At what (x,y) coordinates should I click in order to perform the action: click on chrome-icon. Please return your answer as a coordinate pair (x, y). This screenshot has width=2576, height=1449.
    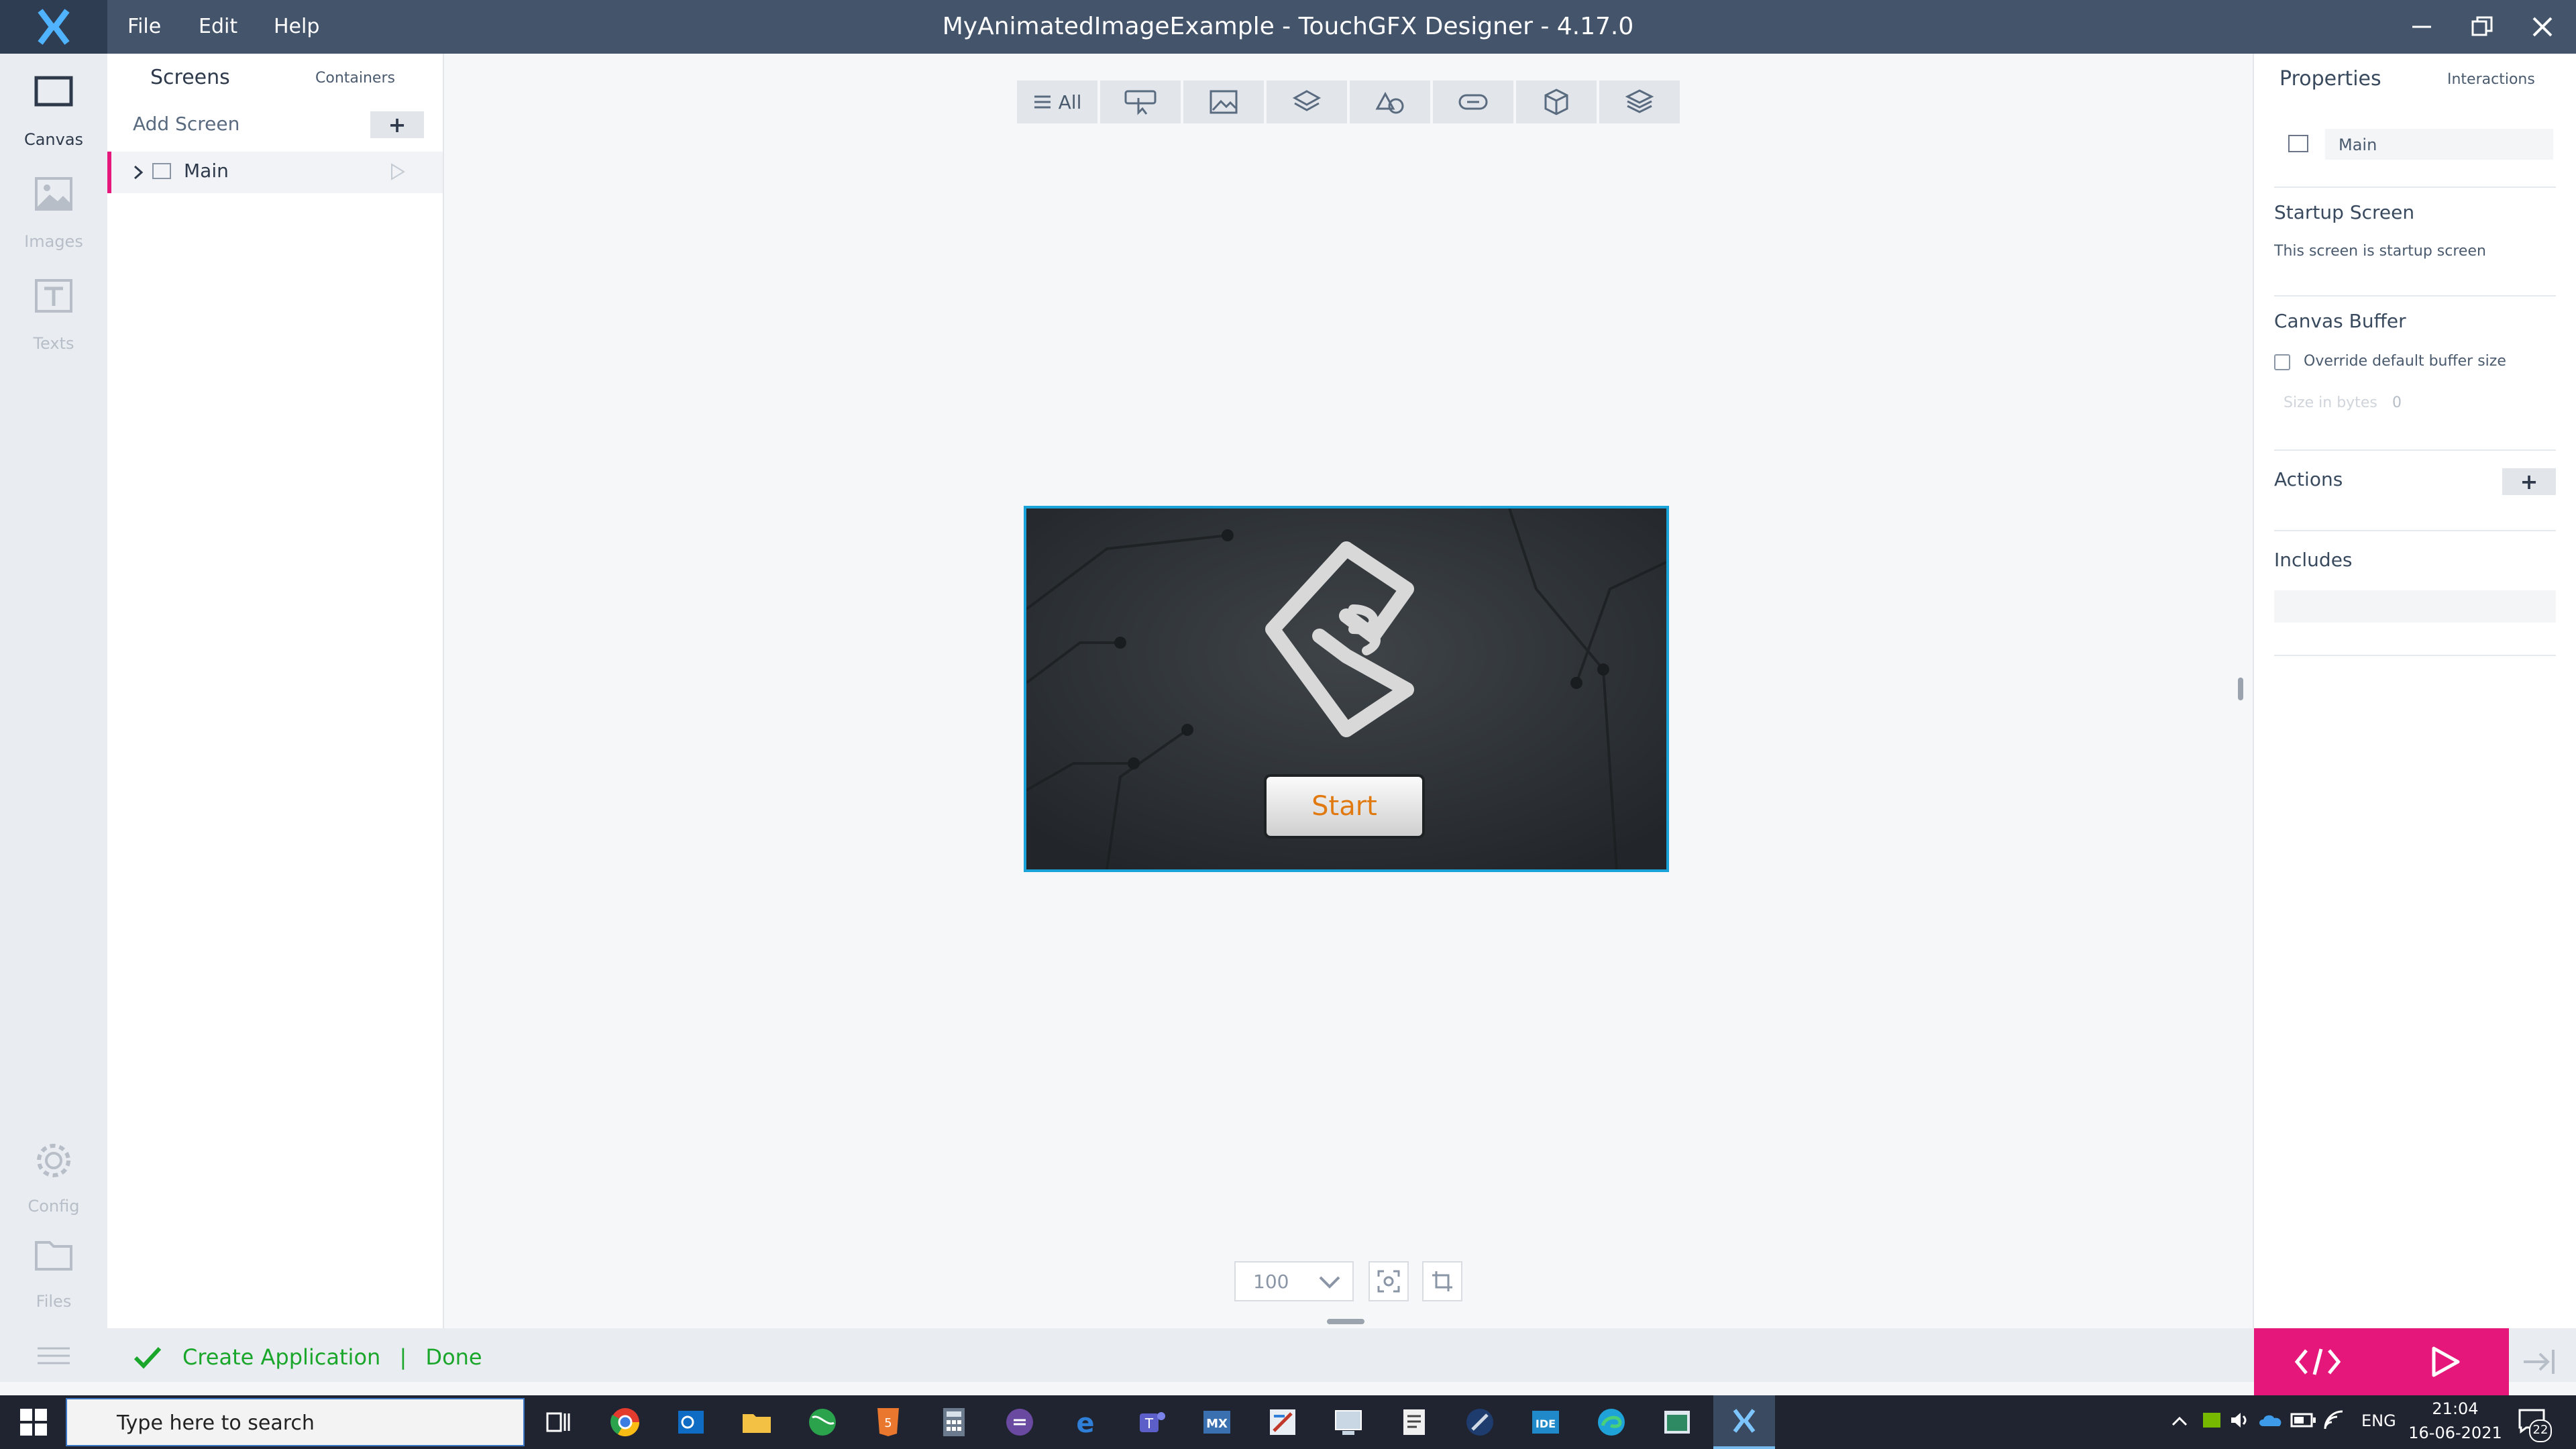
    Looking at the image, I should click on (625, 1422).